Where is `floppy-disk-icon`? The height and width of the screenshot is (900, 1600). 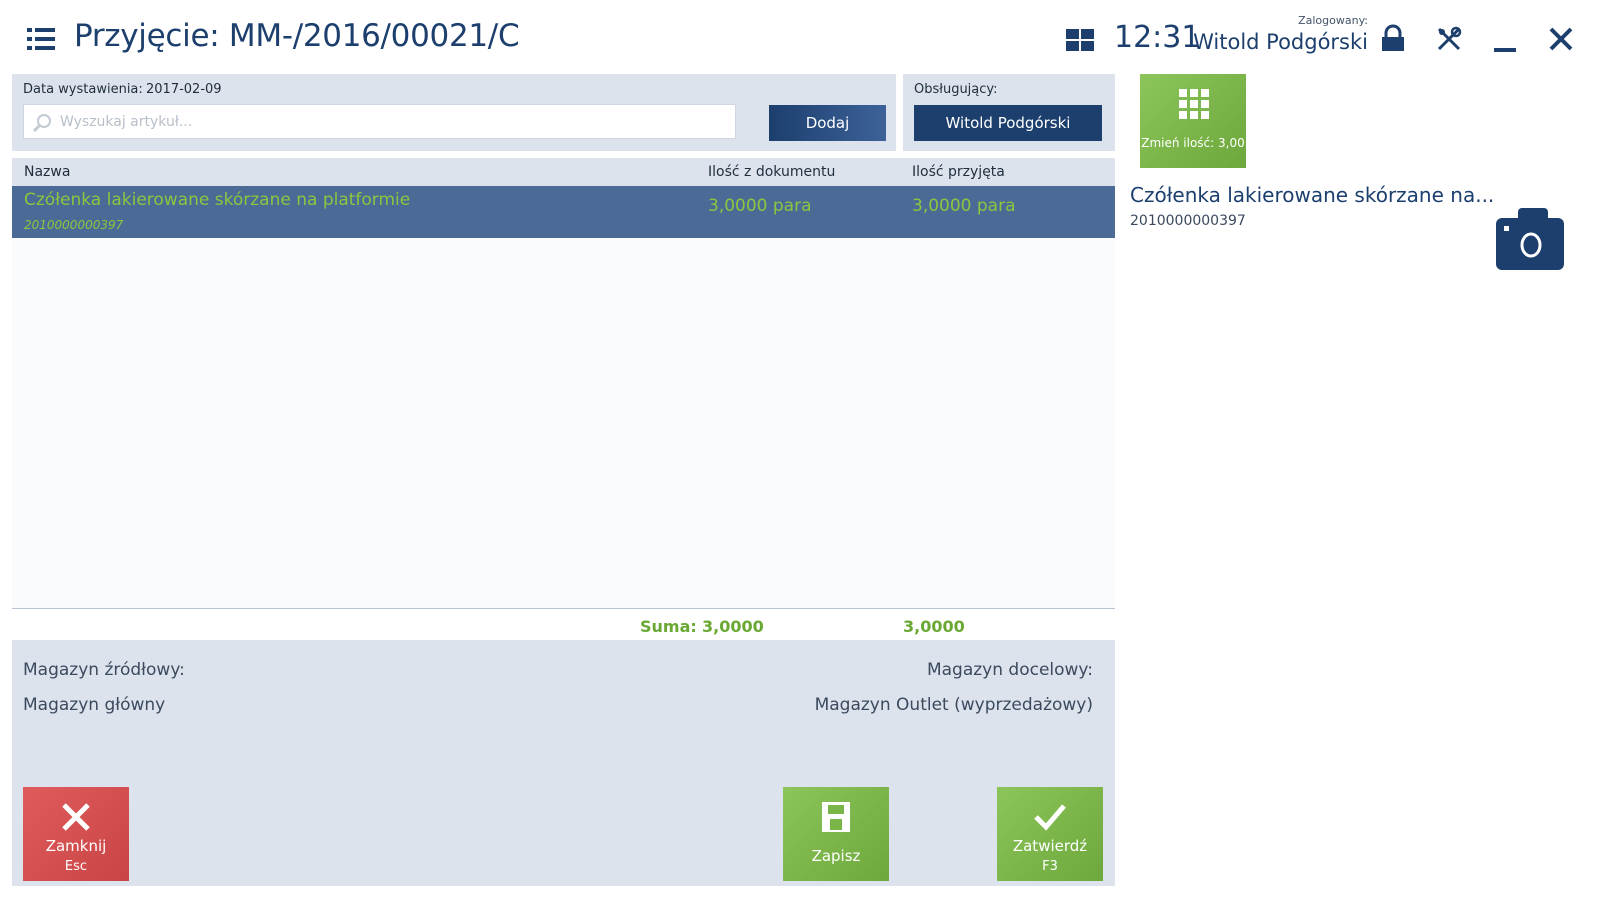
floppy-disk-icon is located at coordinates (836, 817).